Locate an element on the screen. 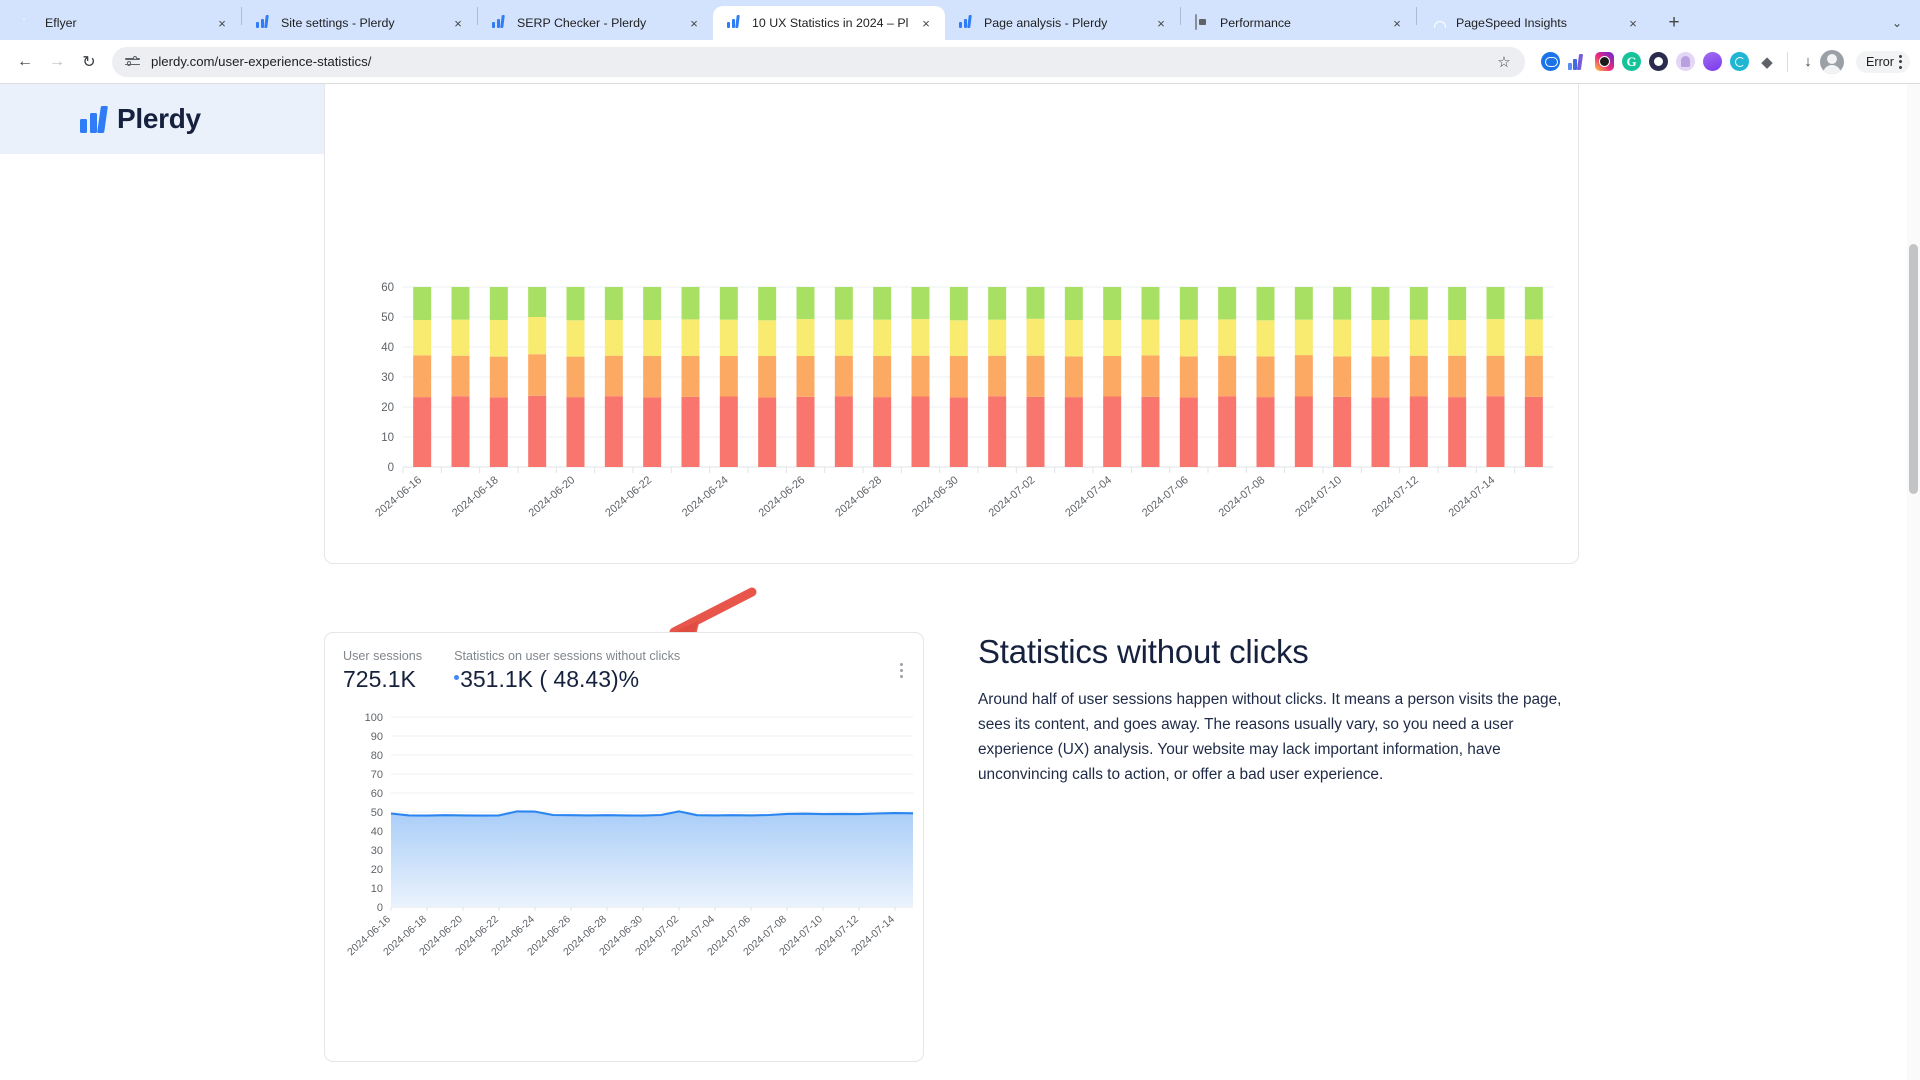 The width and height of the screenshot is (1920, 1080). x-axis-tick: 2024-07-04 is located at coordinates (1088, 496).